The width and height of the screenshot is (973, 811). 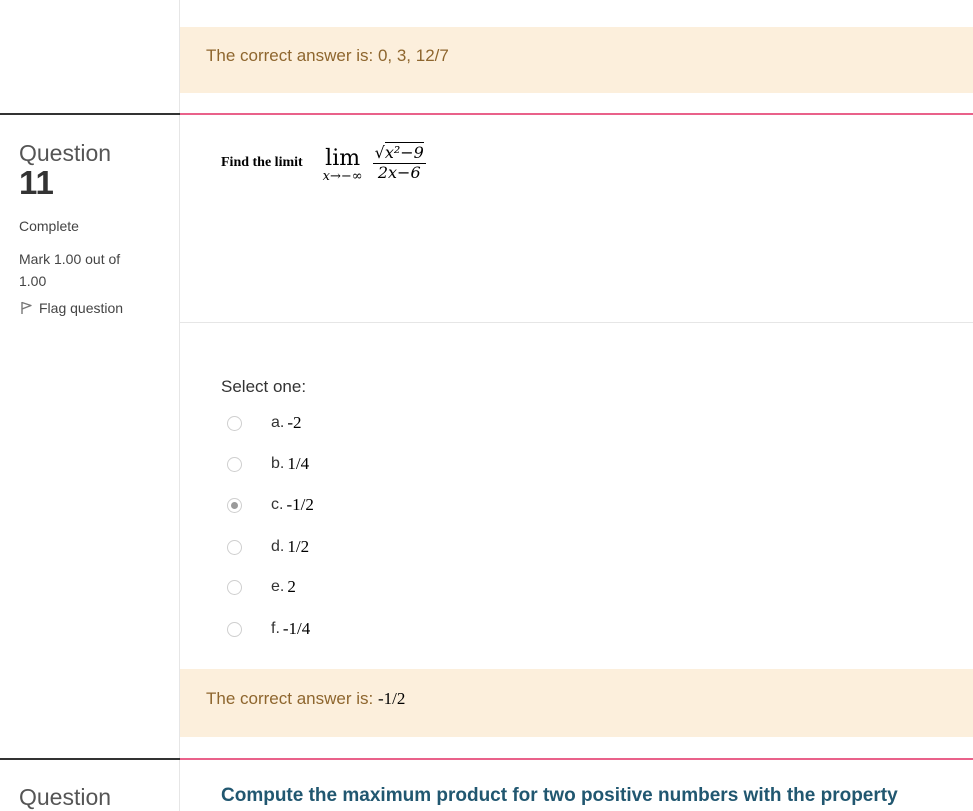 I want to click on next-question-divider-right, so click(x=576, y=759).